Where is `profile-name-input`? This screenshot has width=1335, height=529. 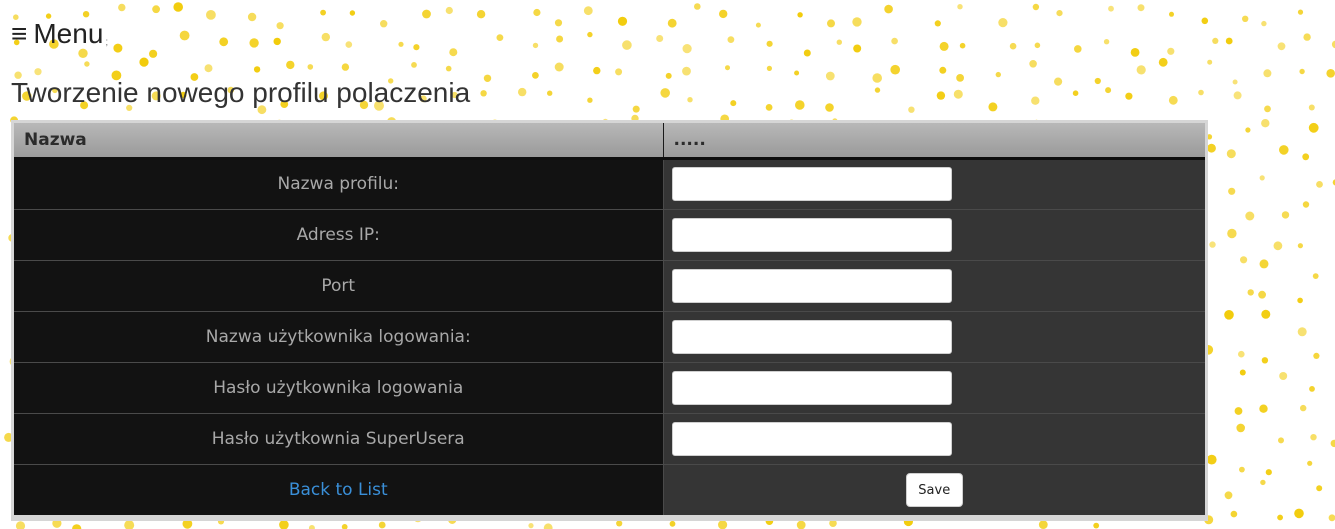 profile-name-input is located at coordinates (811, 184).